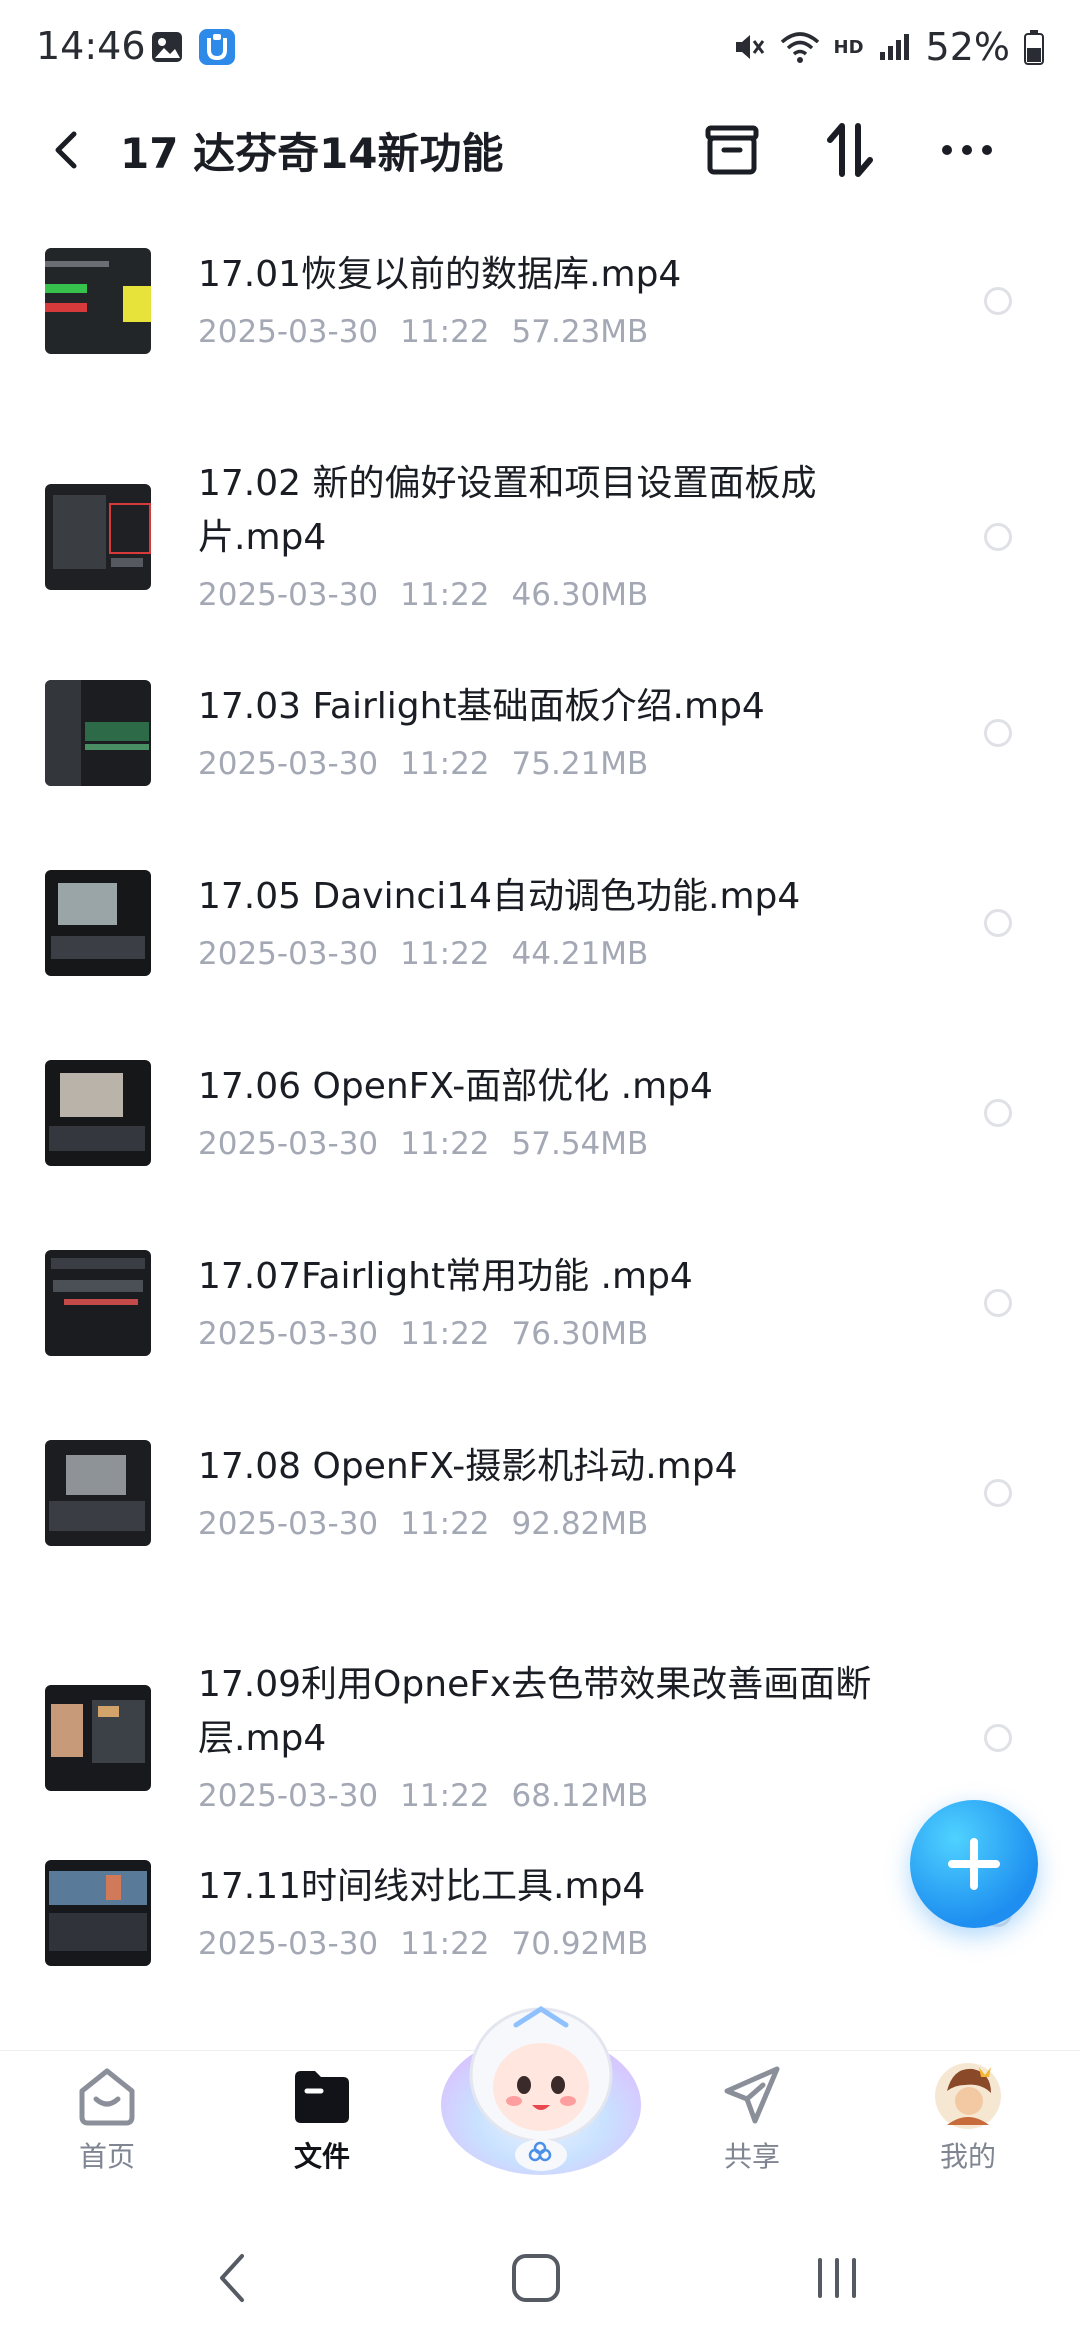 This screenshot has width=1080, height=2340. Describe the element at coordinates (967, 150) in the screenshot. I see `more-icon` at that location.